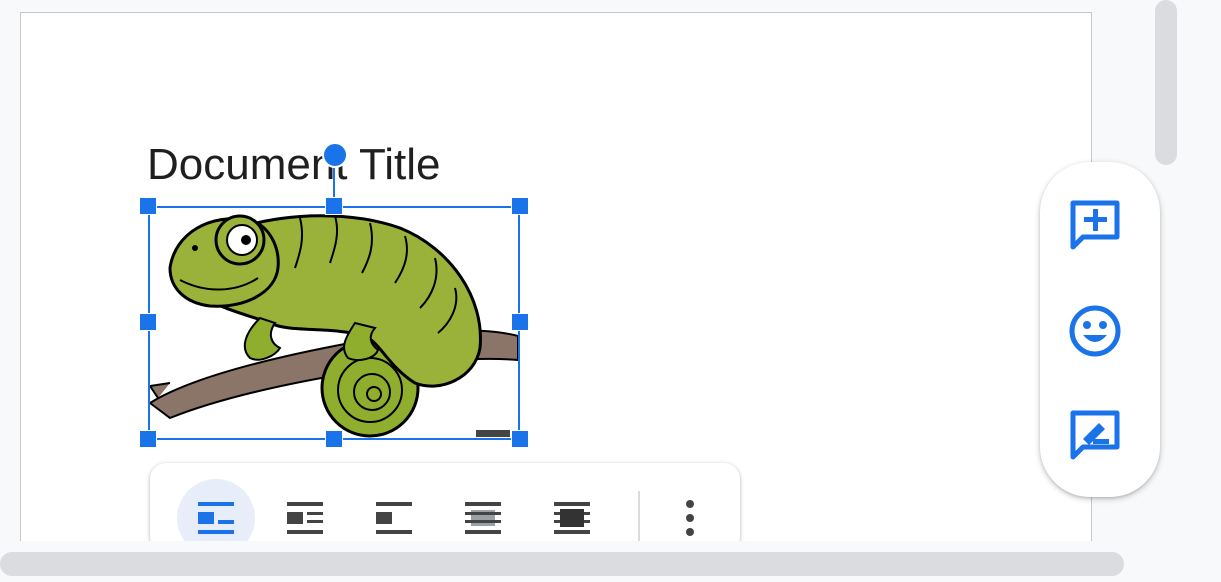 This screenshot has width=1221, height=582. Describe the element at coordinates (572, 518) in the screenshot. I see `in-front-of-text-icon` at that location.